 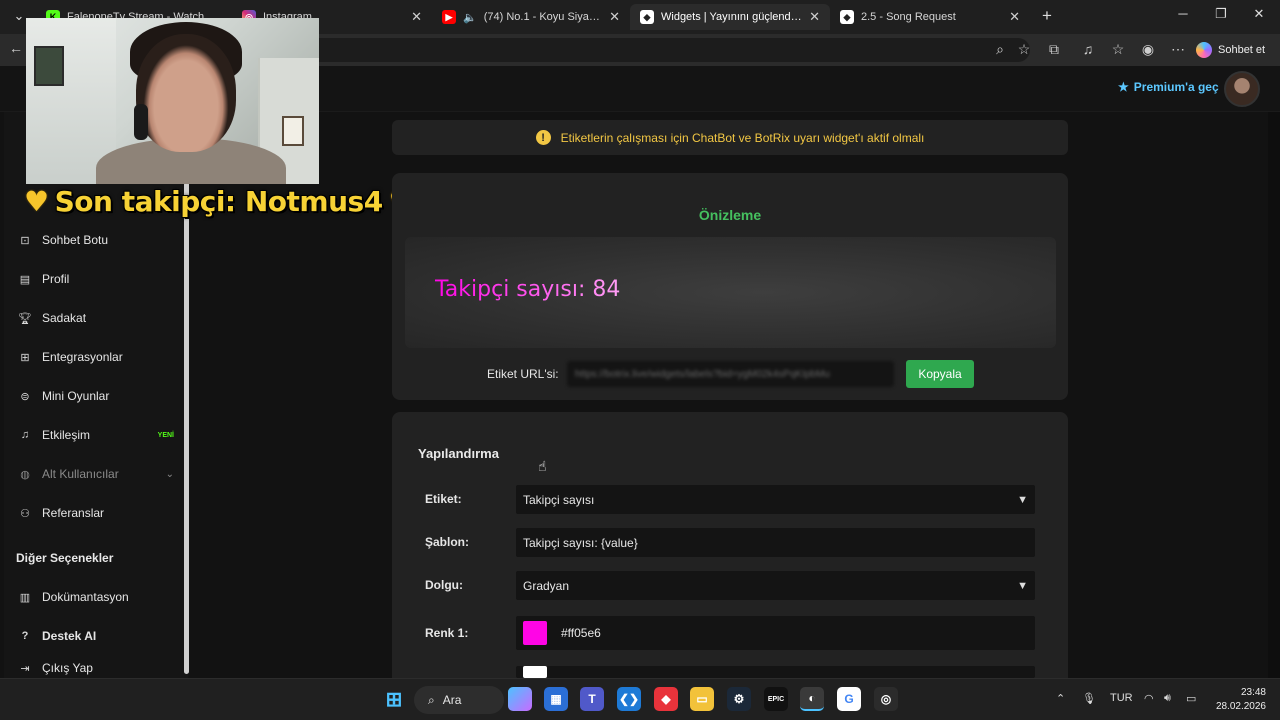 What do you see at coordinates (1167, 698) in the screenshot?
I see `volume-icon: 🔊︎` at bounding box center [1167, 698].